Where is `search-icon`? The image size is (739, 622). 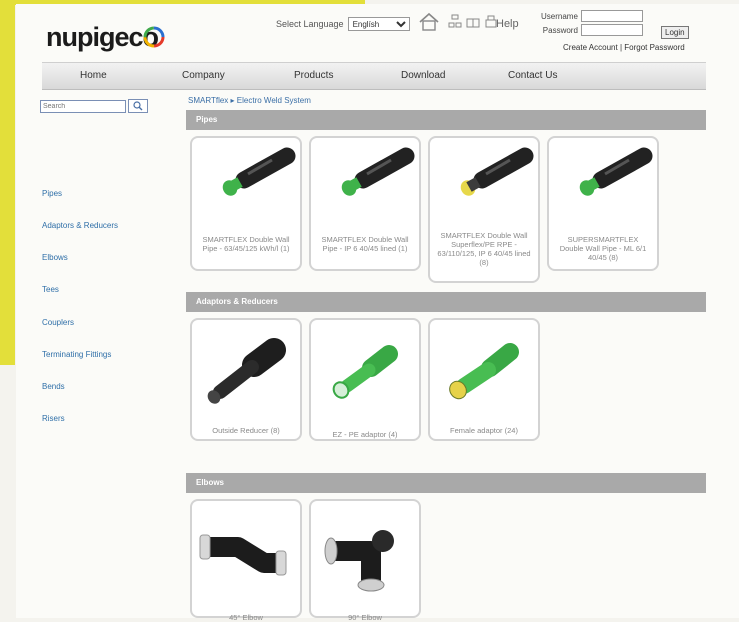 search-icon is located at coordinates (138, 106).